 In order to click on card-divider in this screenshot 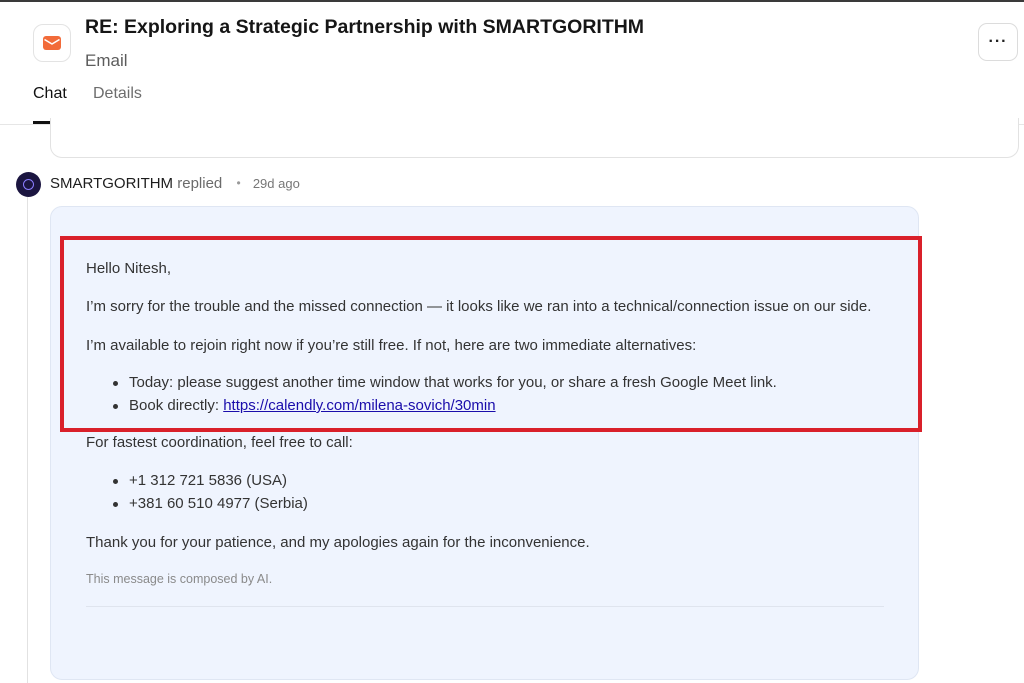, I will do `click(485, 606)`.